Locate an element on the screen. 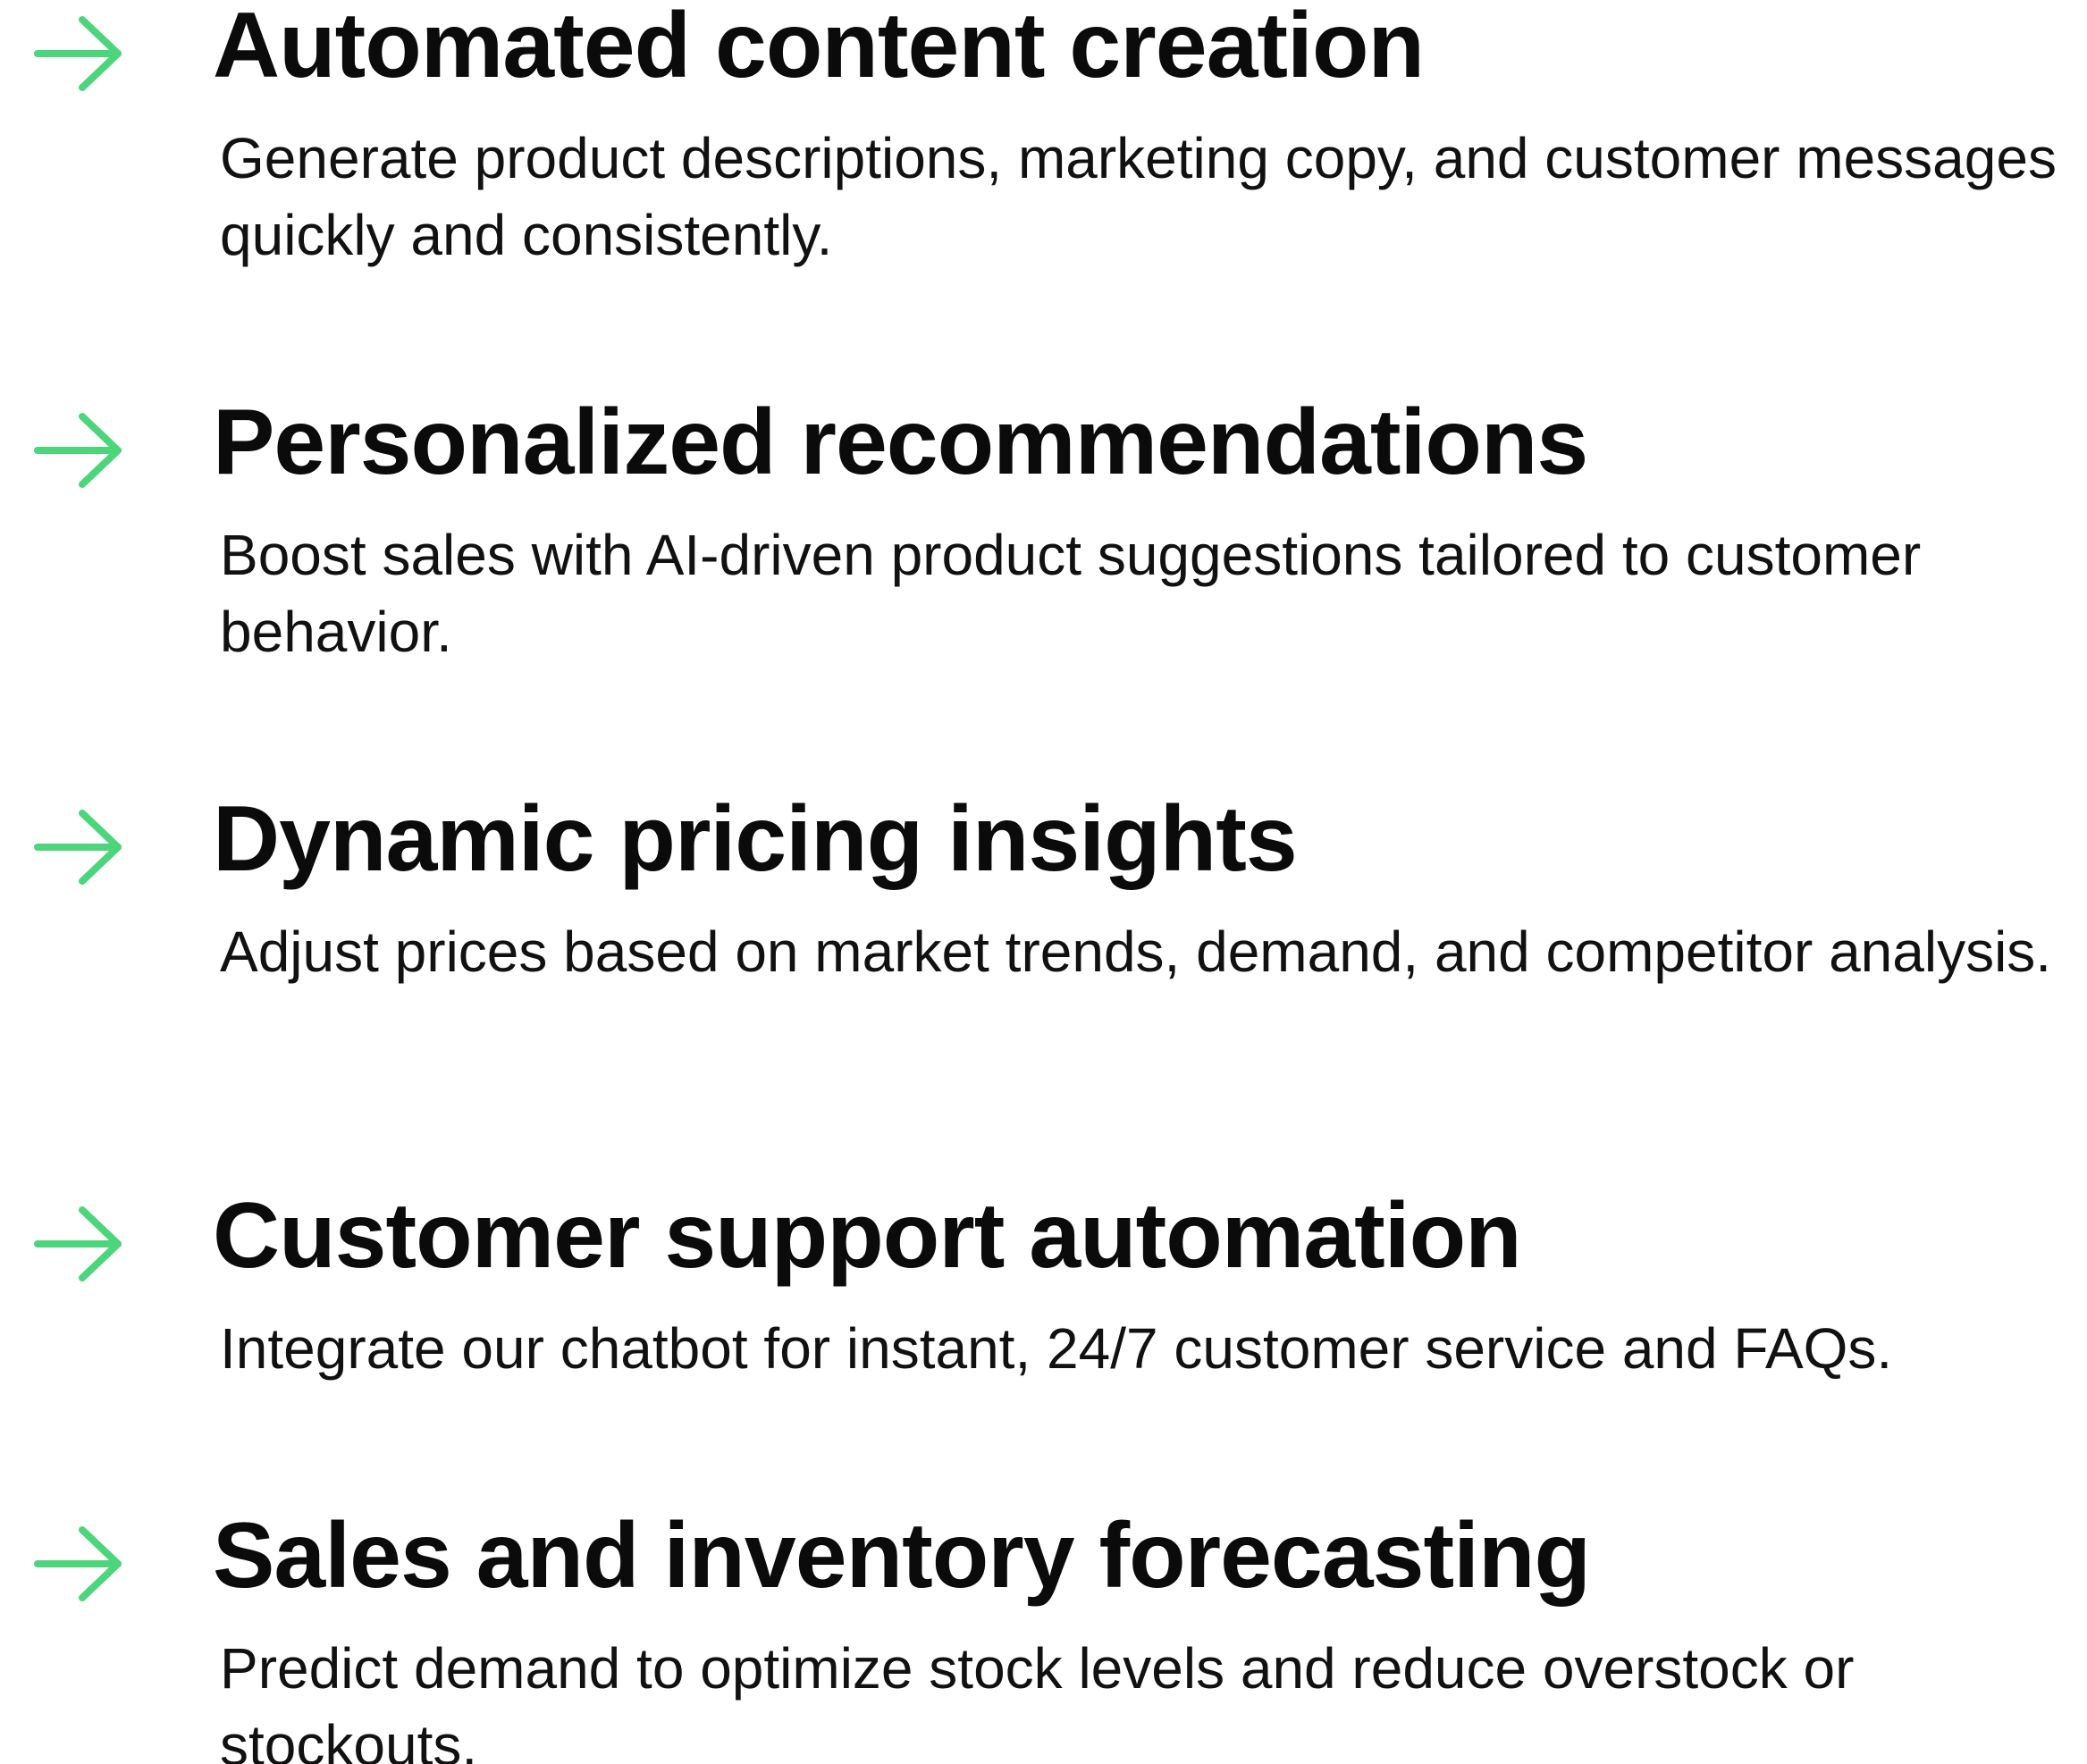 Image resolution: width=2087 pixels, height=1764 pixels. feature-title: Sales and inventory forecasting is located at coordinates (902, 1556).